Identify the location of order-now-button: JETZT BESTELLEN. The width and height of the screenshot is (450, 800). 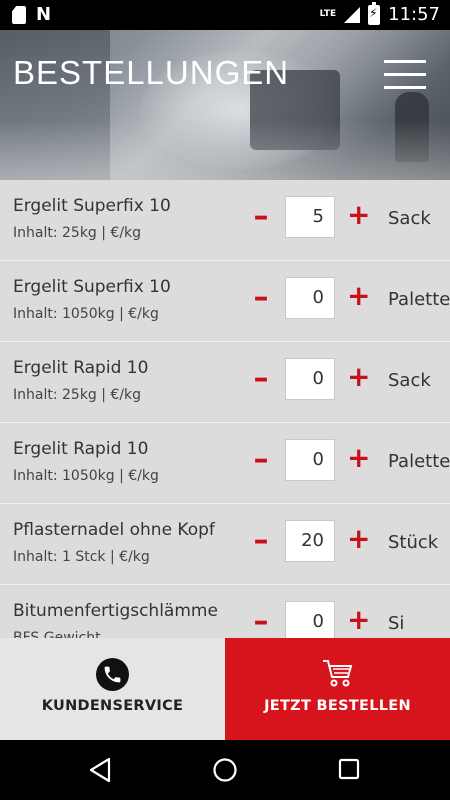
(337, 689).